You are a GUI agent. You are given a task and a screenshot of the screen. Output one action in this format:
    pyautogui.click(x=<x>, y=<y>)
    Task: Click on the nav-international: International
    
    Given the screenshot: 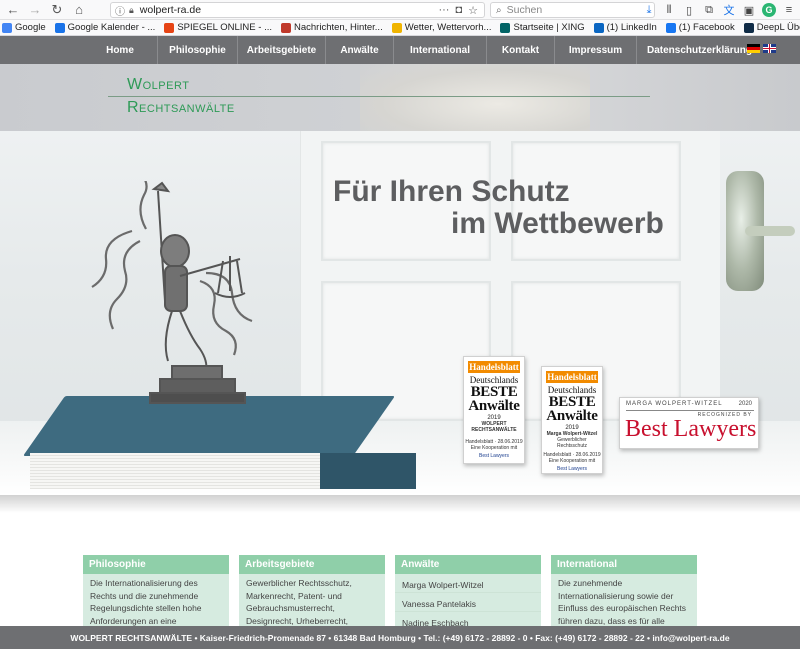 What is the action you would take?
    pyautogui.click(x=440, y=50)
    